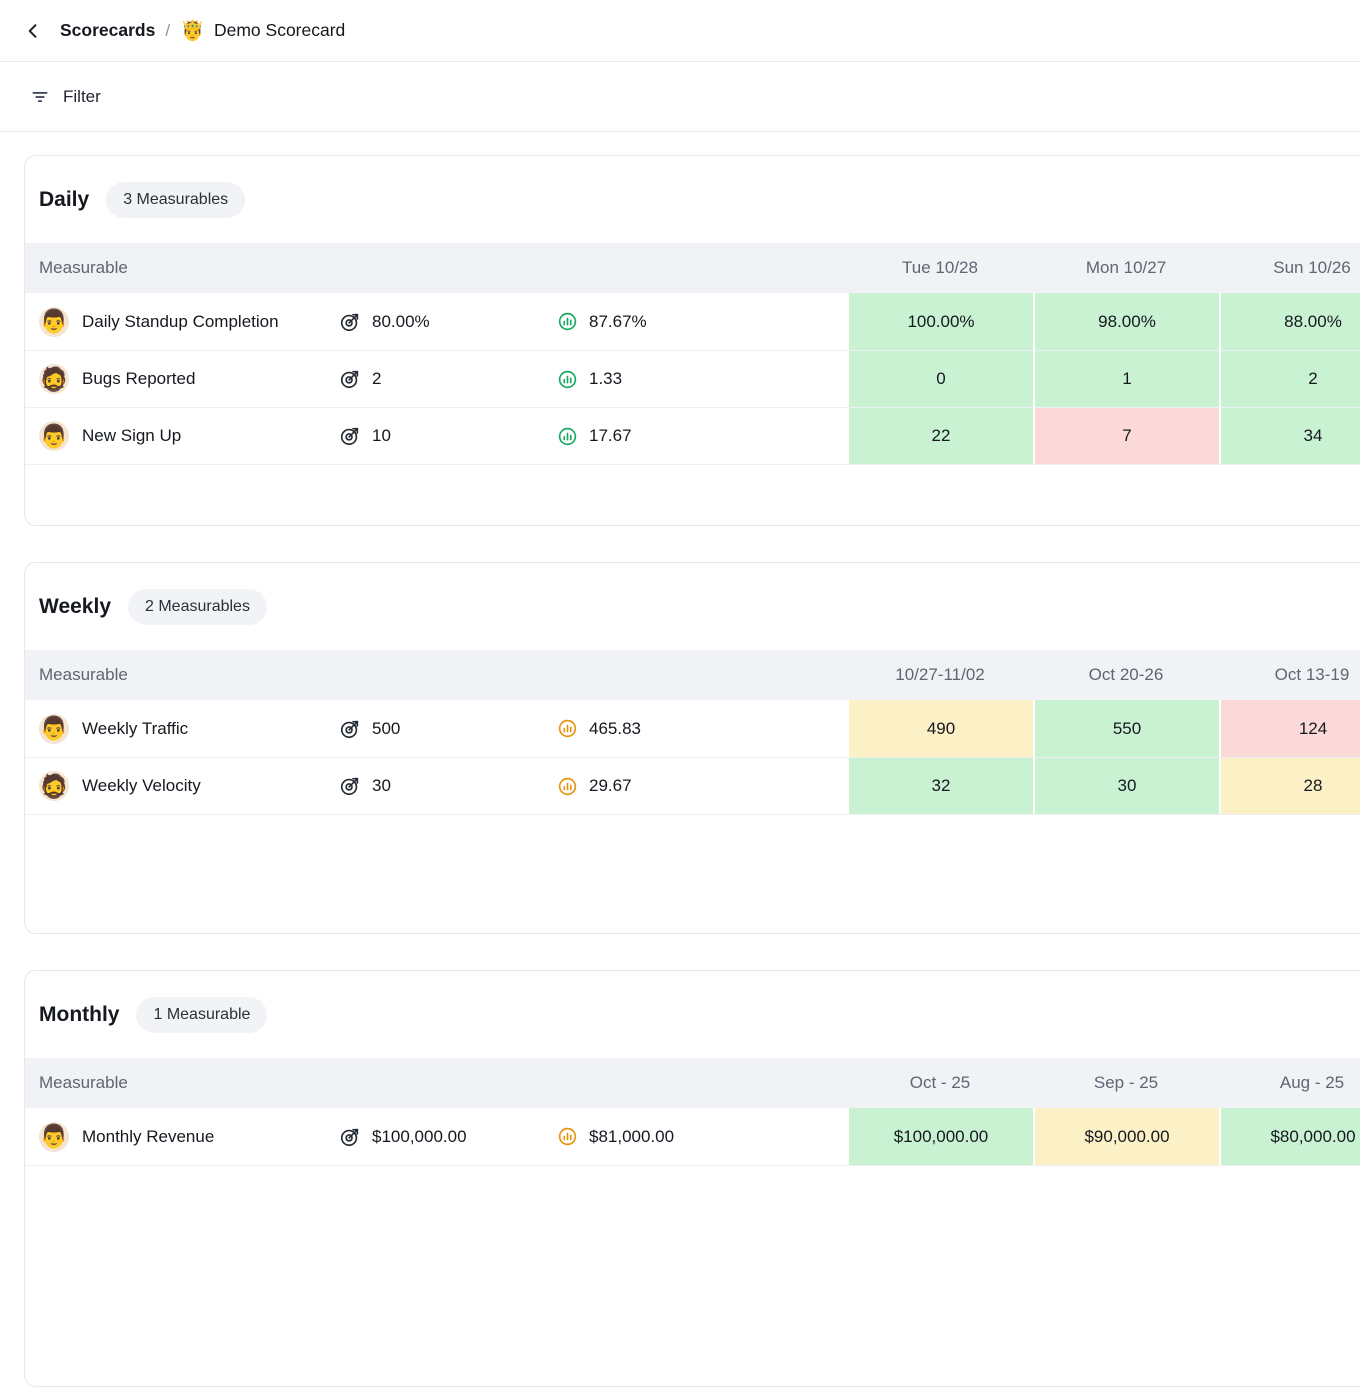  I want to click on measurable-cell: 👨 Weekly Traffic, so click(175, 728).